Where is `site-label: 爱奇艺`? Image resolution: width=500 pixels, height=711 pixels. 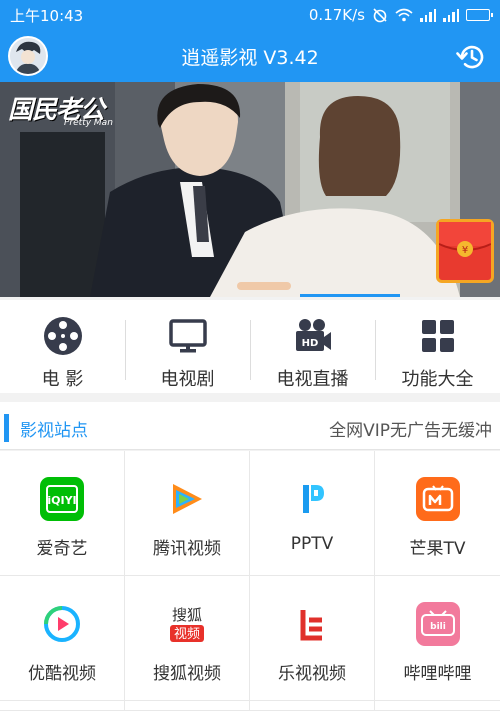
site-label: 爱奇艺 is located at coordinates (62, 549).